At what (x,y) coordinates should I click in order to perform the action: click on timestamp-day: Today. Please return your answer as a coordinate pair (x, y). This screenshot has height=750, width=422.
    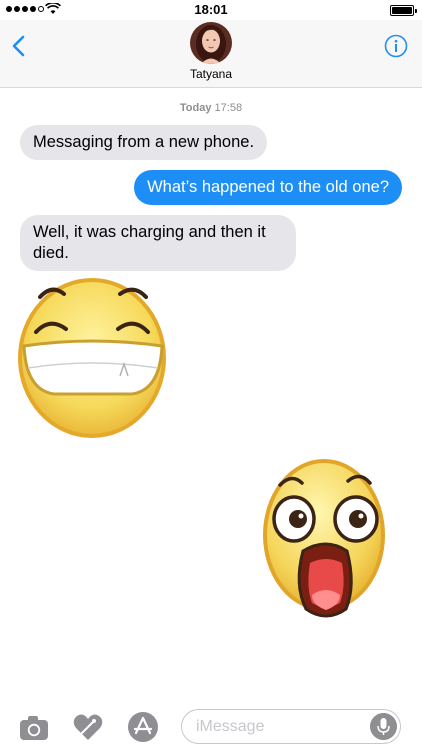
    Looking at the image, I should click on (195, 108).